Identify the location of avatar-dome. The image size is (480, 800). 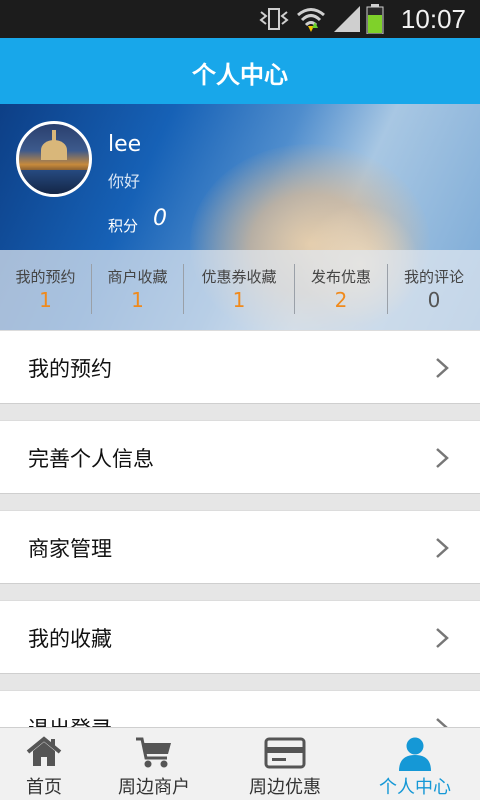
(54, 150).